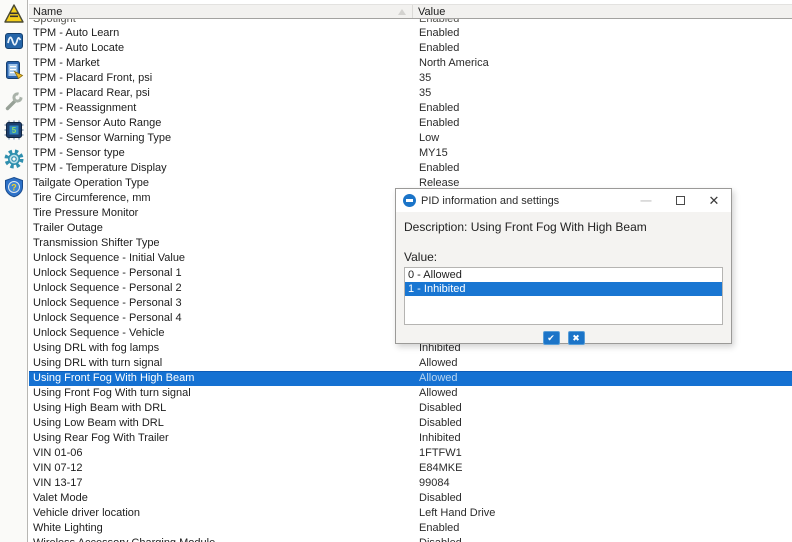 Image resolution: width=792 pixels, height=542 pixels. Describe the element at coordinates (563, 275) in the screenshot. I see `value-option: 0 - Allowed` at that location.